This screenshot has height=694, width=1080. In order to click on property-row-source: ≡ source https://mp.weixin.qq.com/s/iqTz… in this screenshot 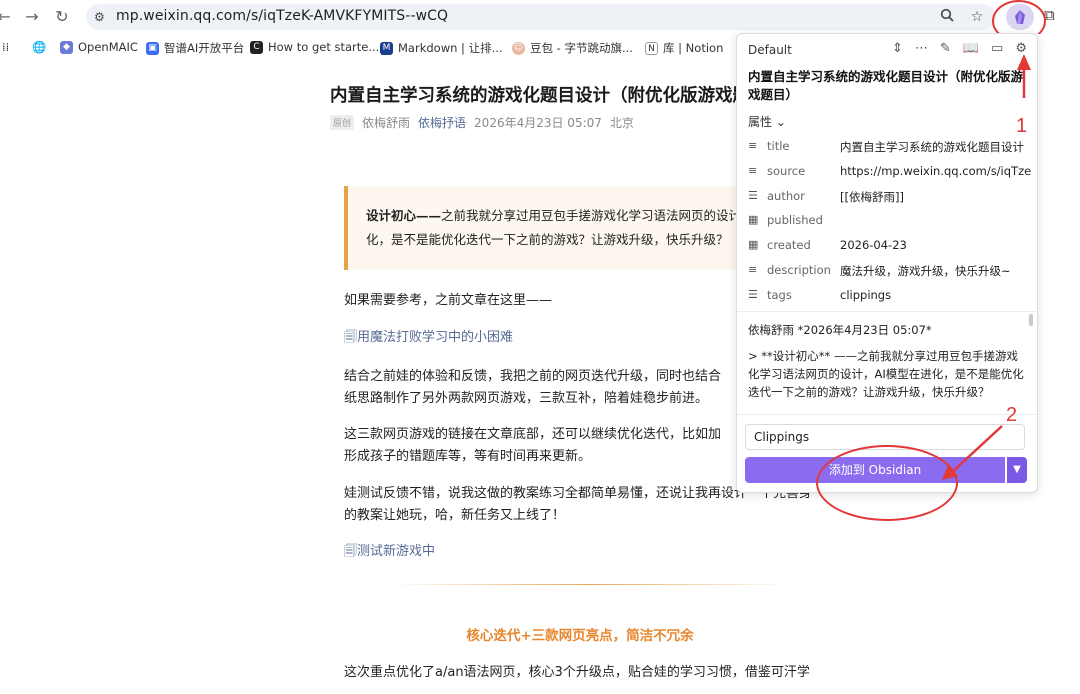, I will do `click(890, 175)`.